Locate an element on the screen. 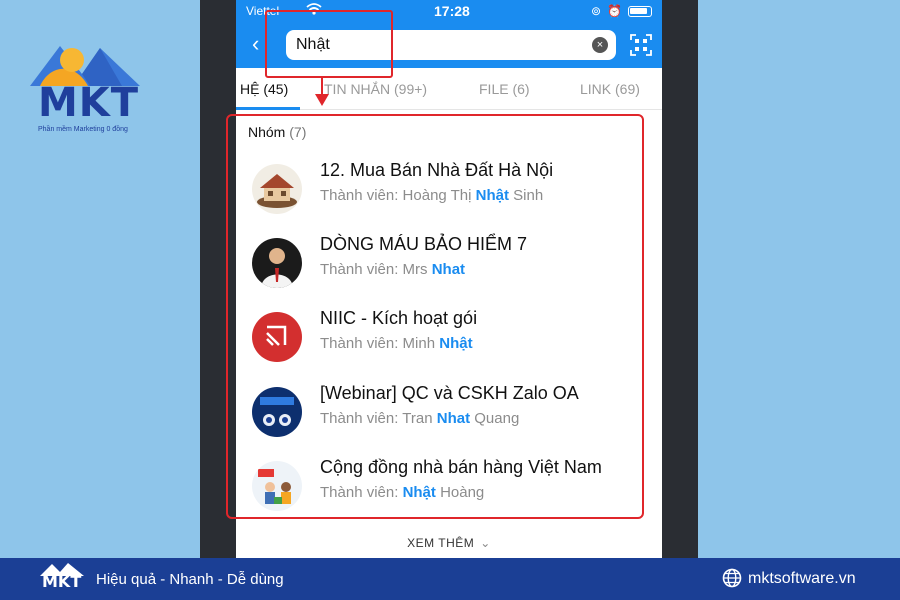 This screenshot has width=900, height=600. logo-mountain-icon is located at coordinates (95, 60).